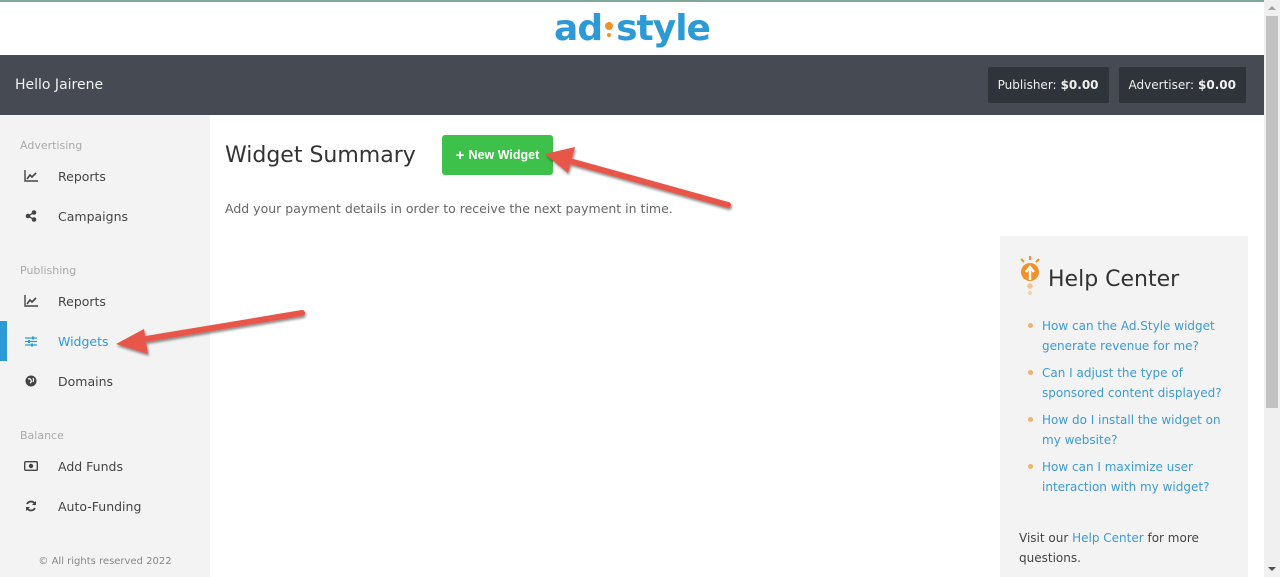  I want to click on globe-icon, so click(31, 381).